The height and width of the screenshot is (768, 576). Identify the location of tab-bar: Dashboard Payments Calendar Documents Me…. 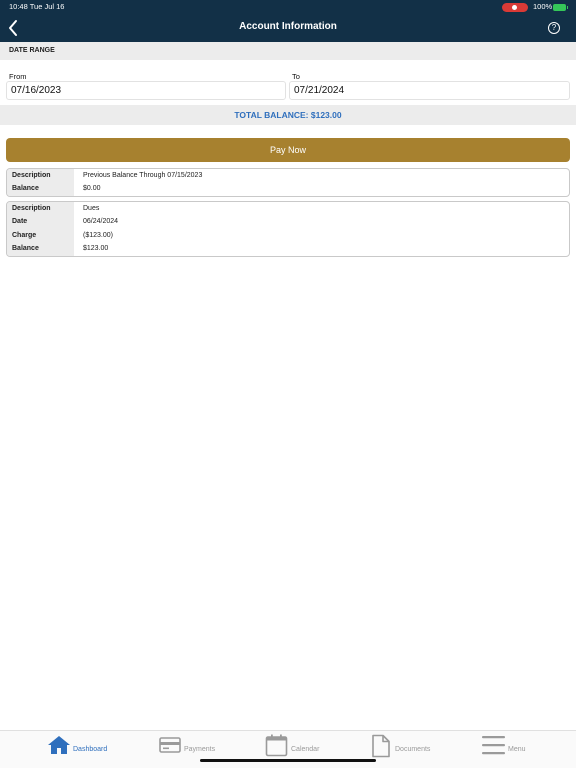
(288, 749).